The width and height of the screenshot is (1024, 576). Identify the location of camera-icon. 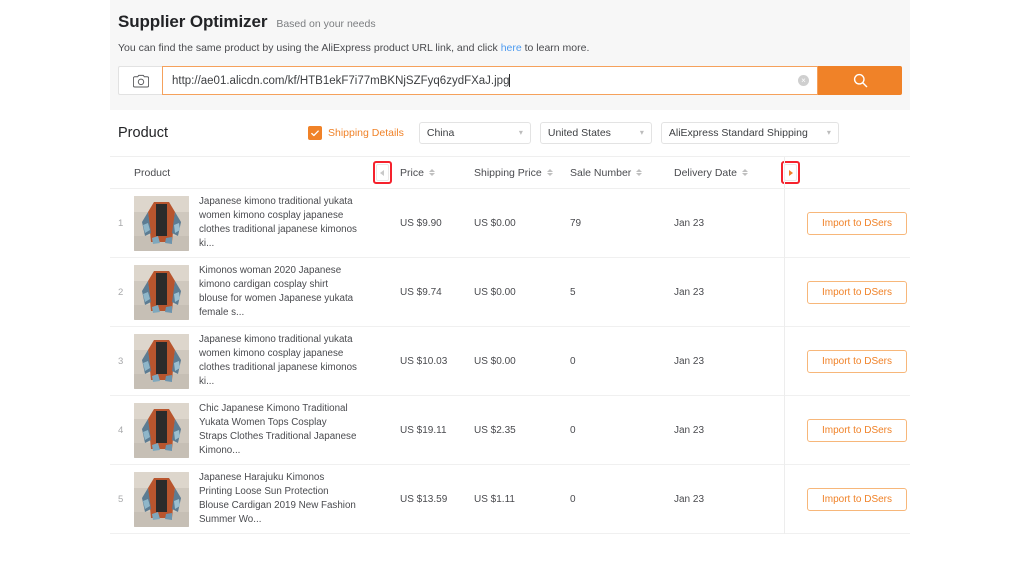
(140, 80).